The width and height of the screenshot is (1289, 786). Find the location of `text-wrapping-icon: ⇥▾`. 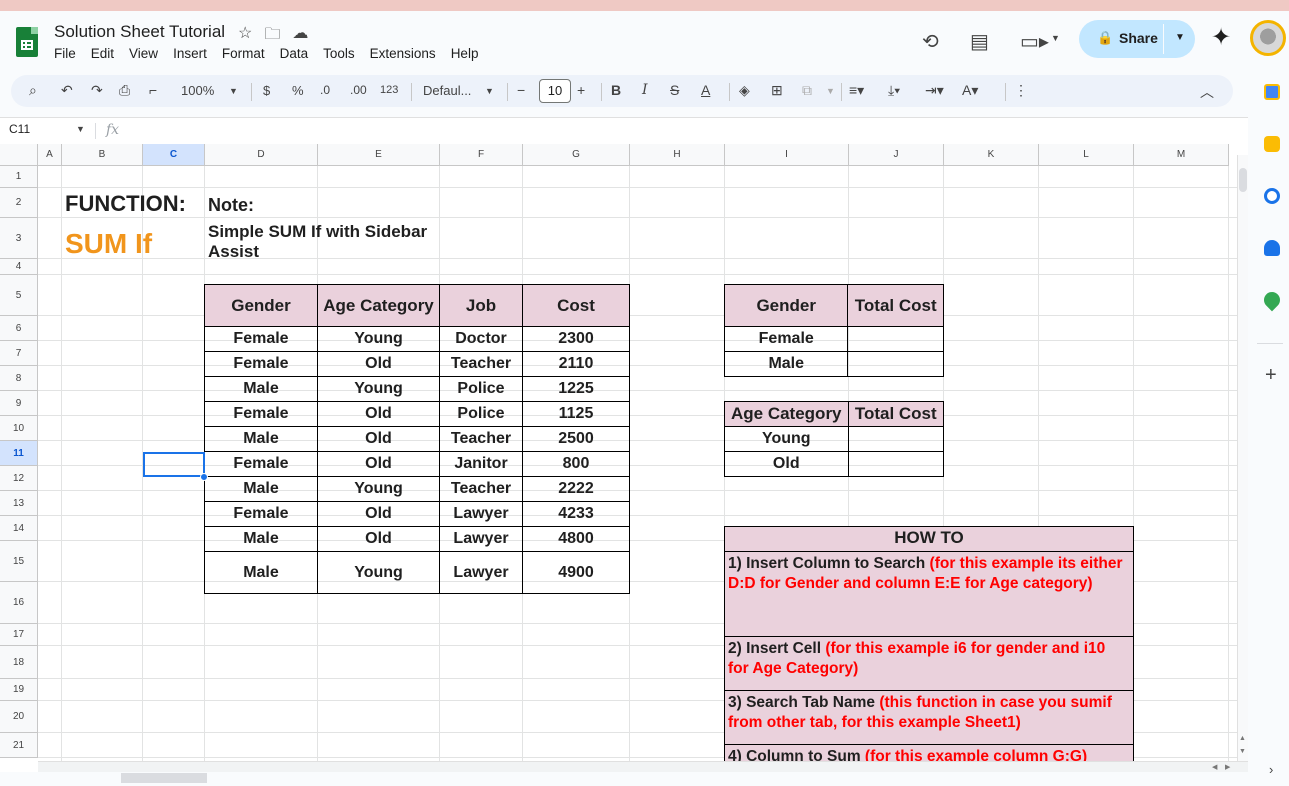

text-wrapping-icon: ⇥▾ is located at coordinates (934, 90).